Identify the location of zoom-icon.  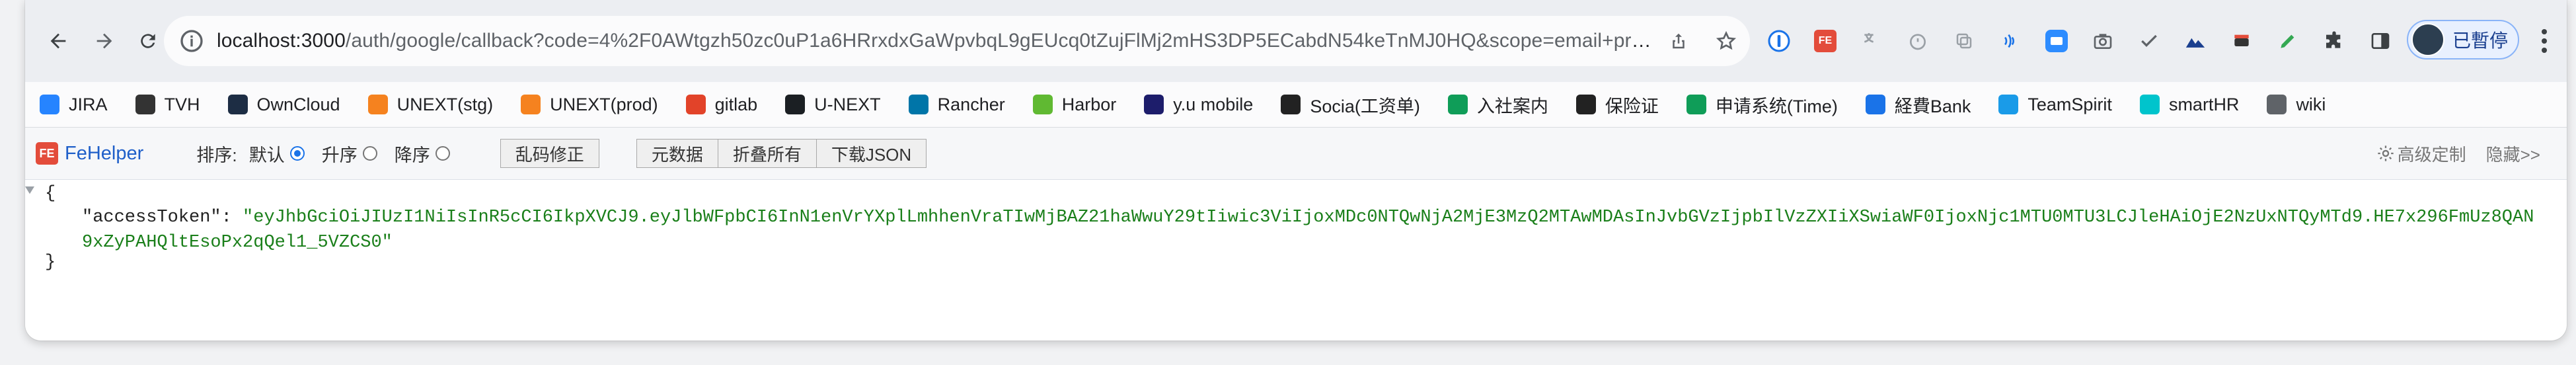
(2056, 41).